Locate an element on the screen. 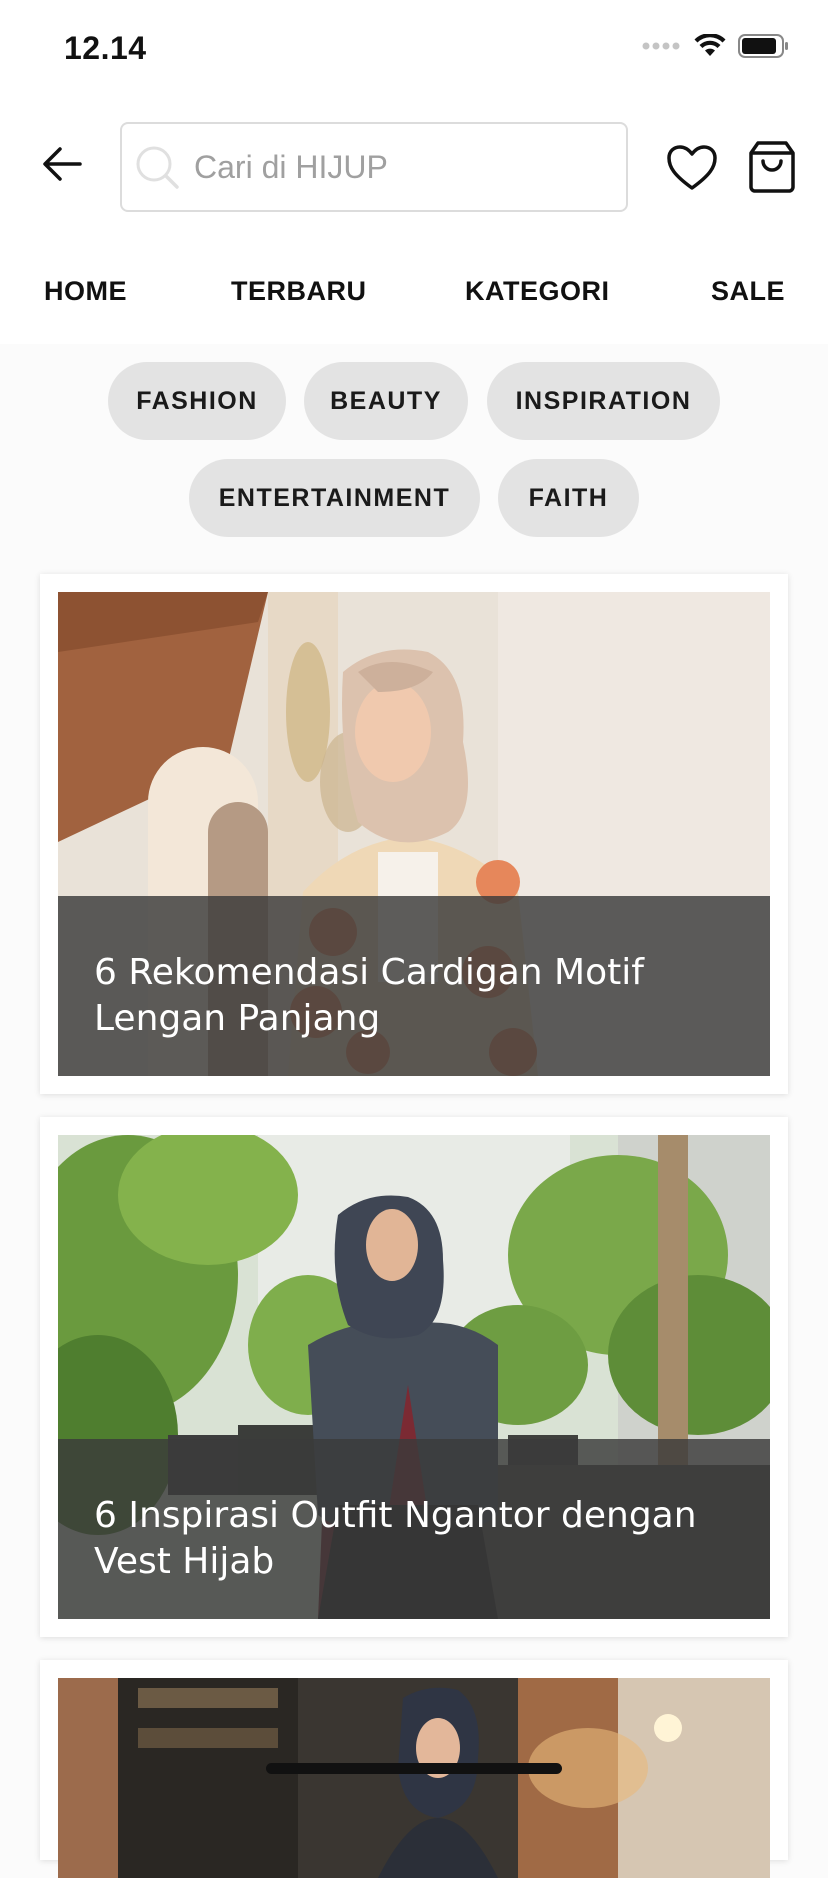  heart-icon is located at coordinates (692, 167).